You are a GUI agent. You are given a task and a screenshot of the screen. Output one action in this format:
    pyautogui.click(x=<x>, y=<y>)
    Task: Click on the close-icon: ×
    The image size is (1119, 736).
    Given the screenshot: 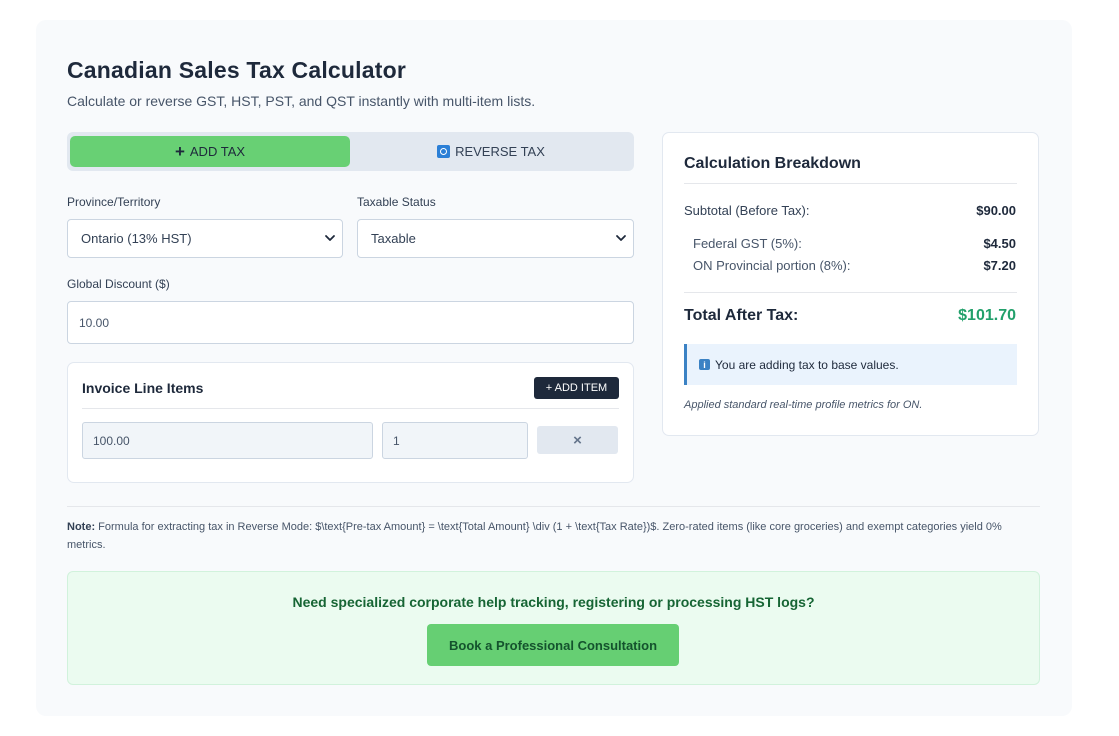 What is the action you would take?
    pyautogui.click(x=577, y=440)
    